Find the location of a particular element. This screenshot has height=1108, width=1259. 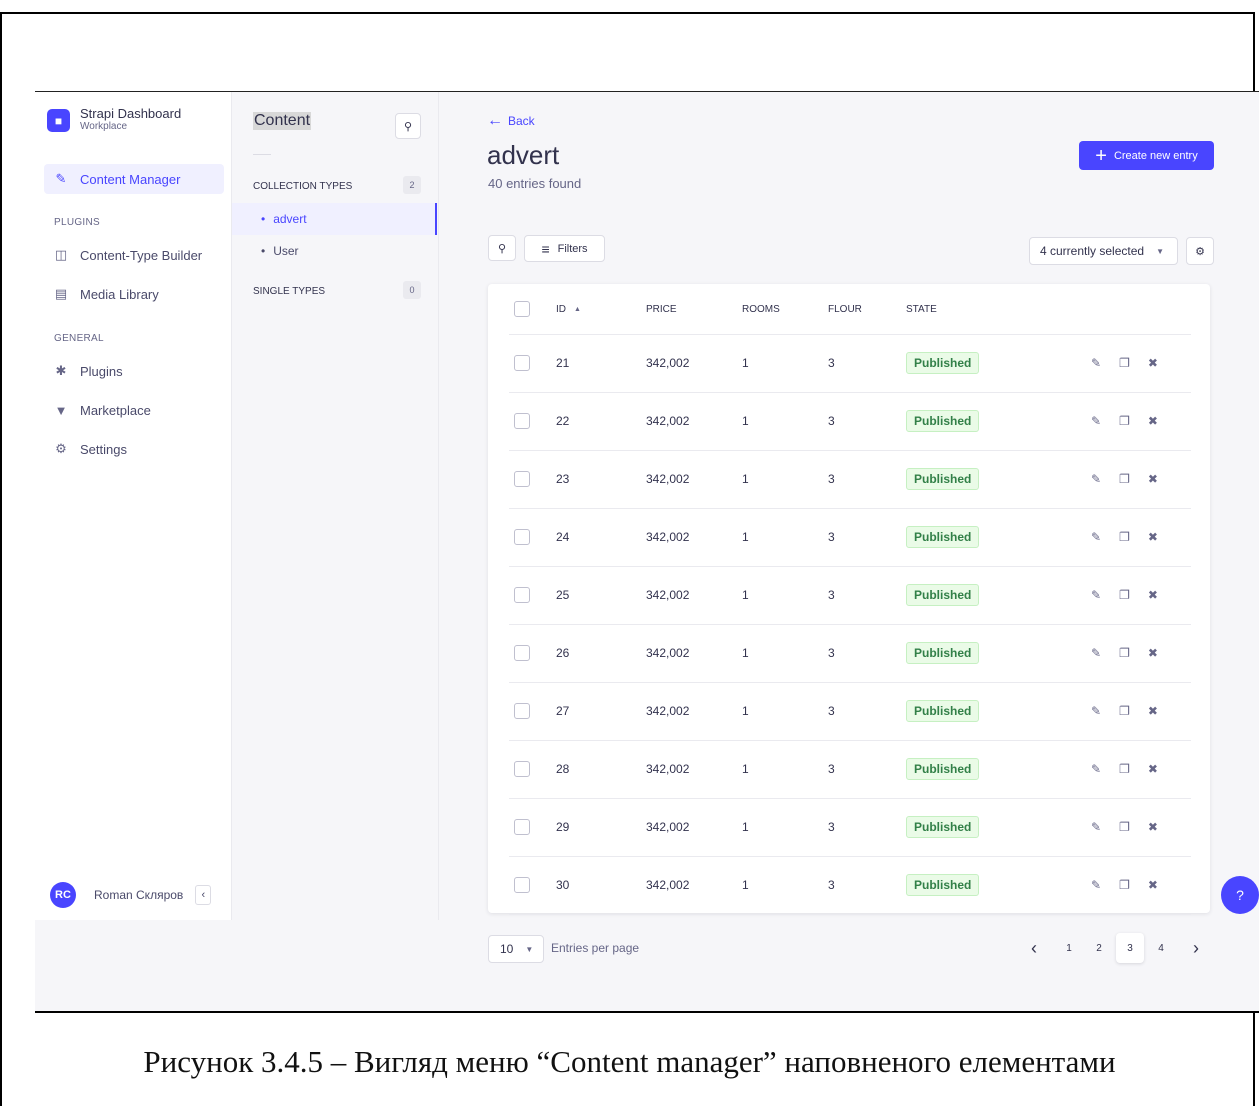

back-link: ← Back is located at coordinates (511, 121).